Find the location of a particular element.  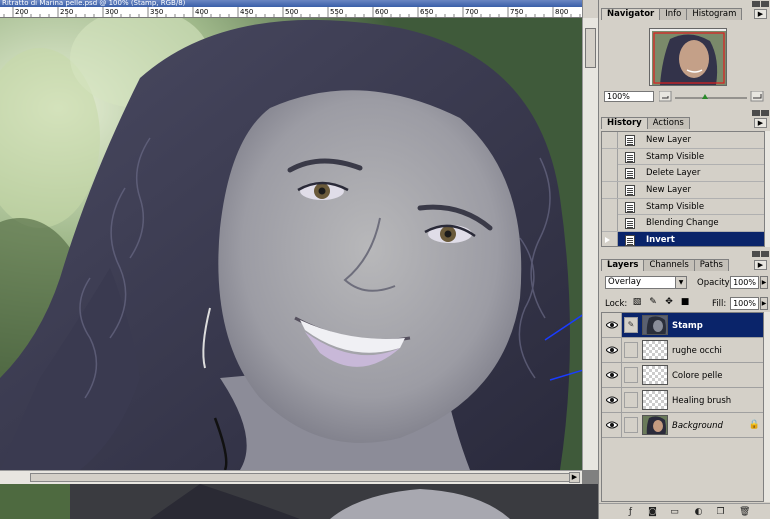

chevron-down-icon: ▼ is located at coordinates (680, 282).